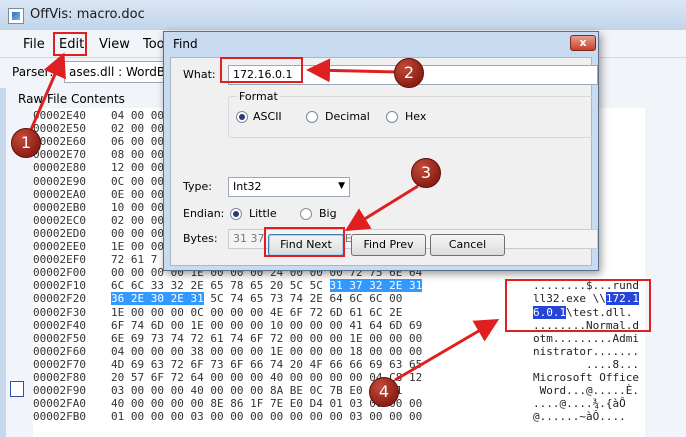 The height and width of the screenshot is (437, 686). What do you see at coordinates (137, 181) in the screenshot?
I see `hex-bytes: 0C 00 00` at bounding box center [137, 181].